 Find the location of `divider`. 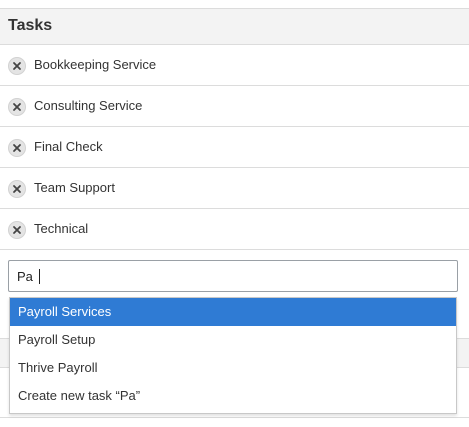

divider is located at coordinates (234, 417).